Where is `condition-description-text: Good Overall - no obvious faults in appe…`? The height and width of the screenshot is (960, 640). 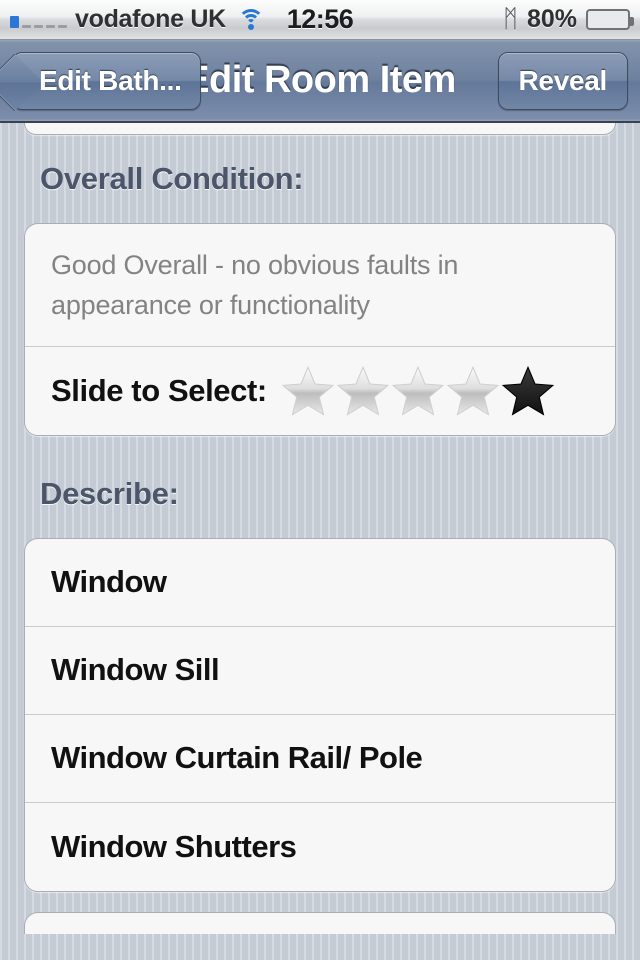
condition-description-text: Good Overall - no obvious faults in appe… is located at coordinates (255, 285).